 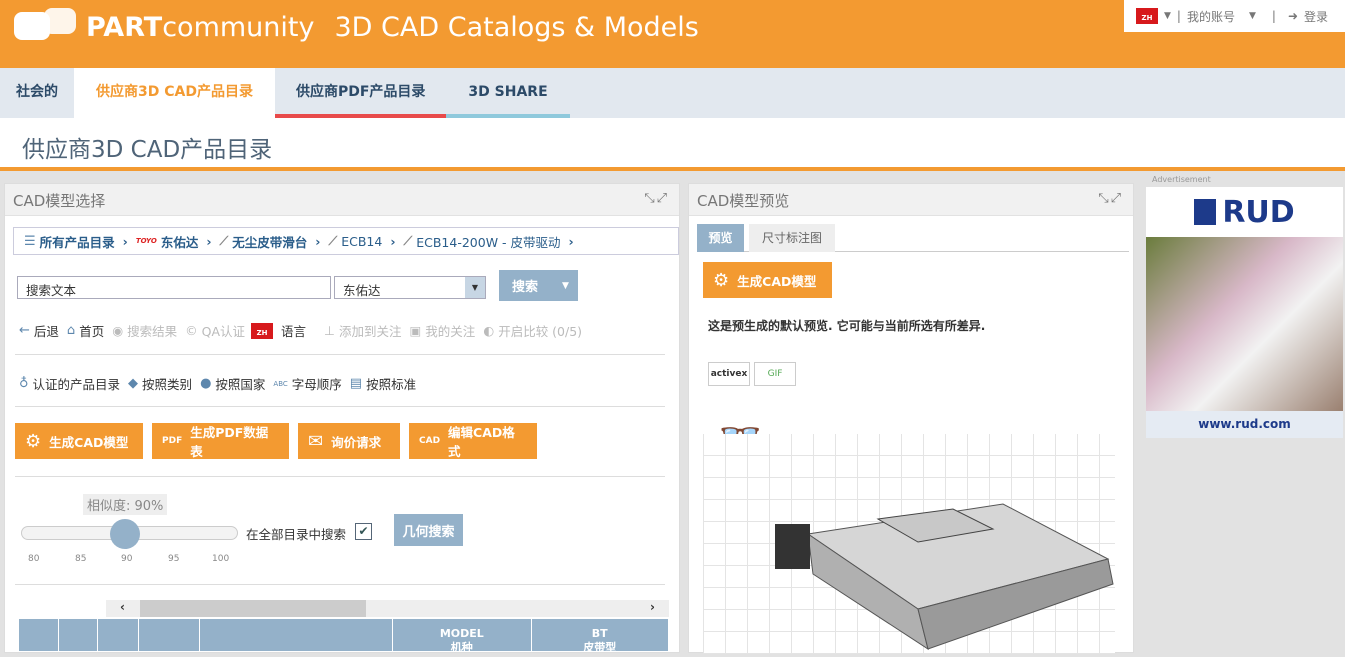 What do you see at coordinates (24, 383) in the screenshot?
I see `certificate-icon: ♁` at bounding box center [24, 383].